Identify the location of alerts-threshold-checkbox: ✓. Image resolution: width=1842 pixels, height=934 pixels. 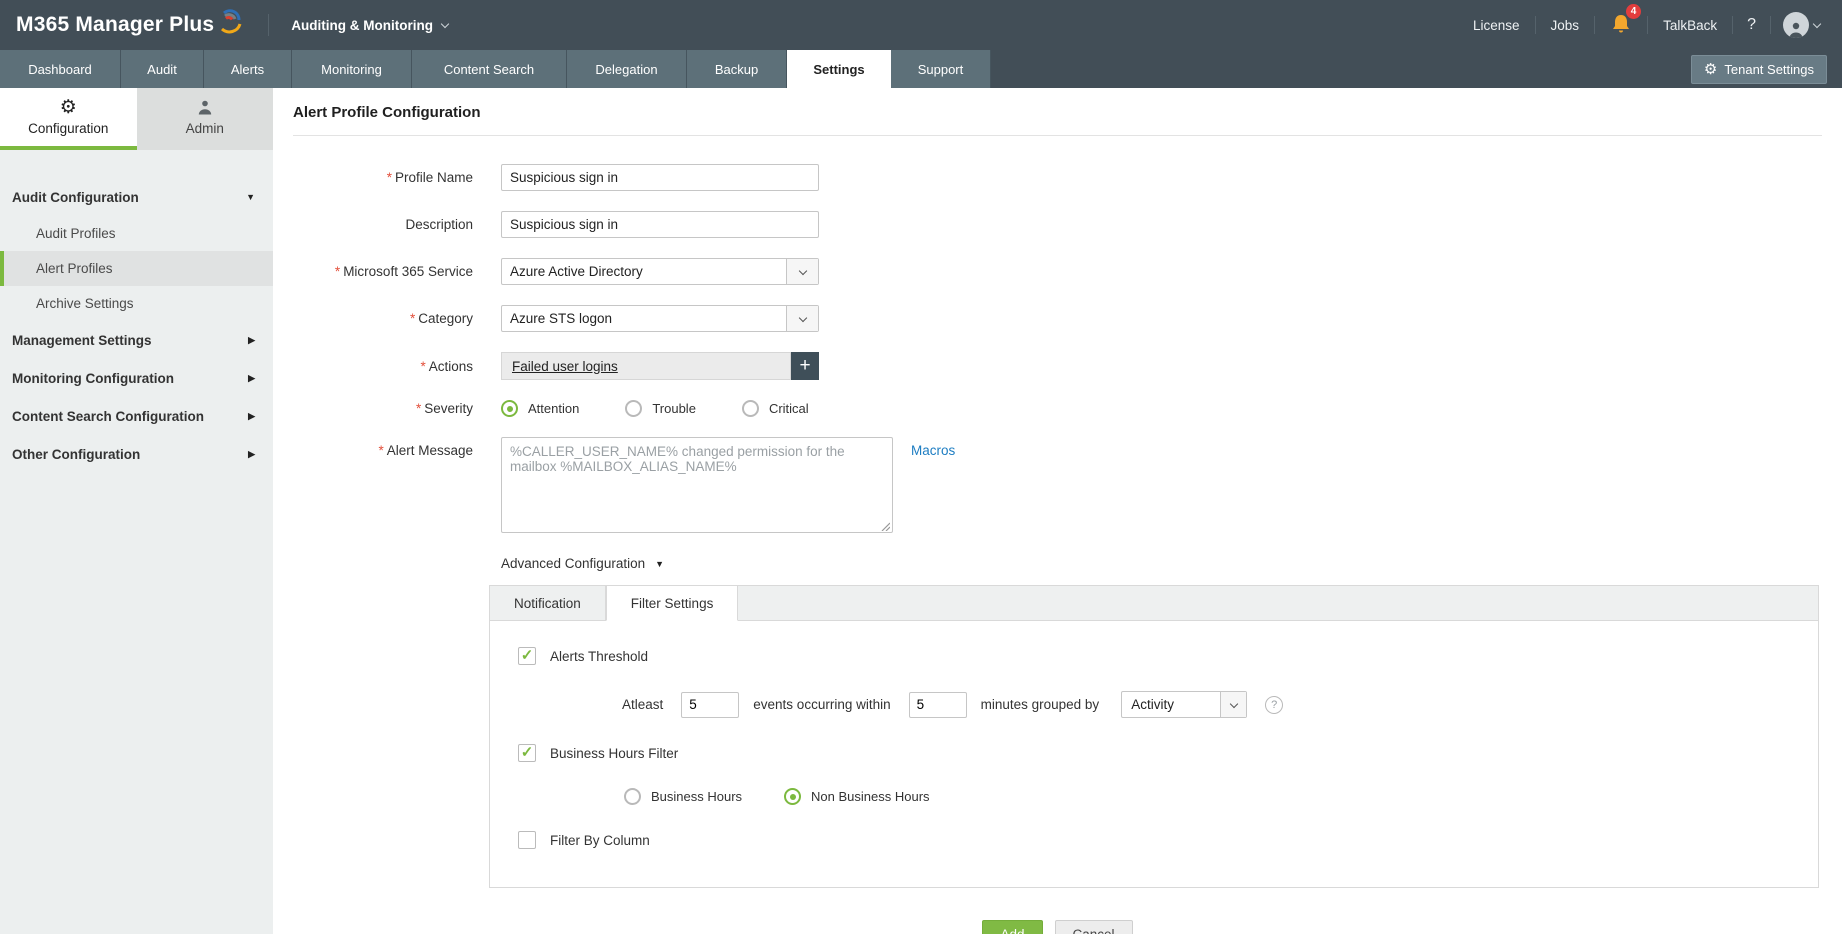
(527, 656).